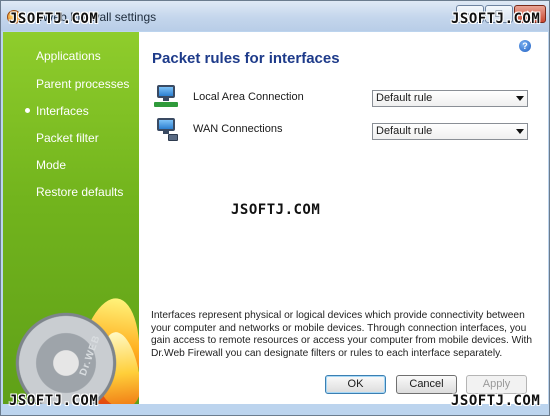 The height and width of the screenshot is (416, 550). I want to click on sidebar-item-label: Interfaces, so click(62, 111).